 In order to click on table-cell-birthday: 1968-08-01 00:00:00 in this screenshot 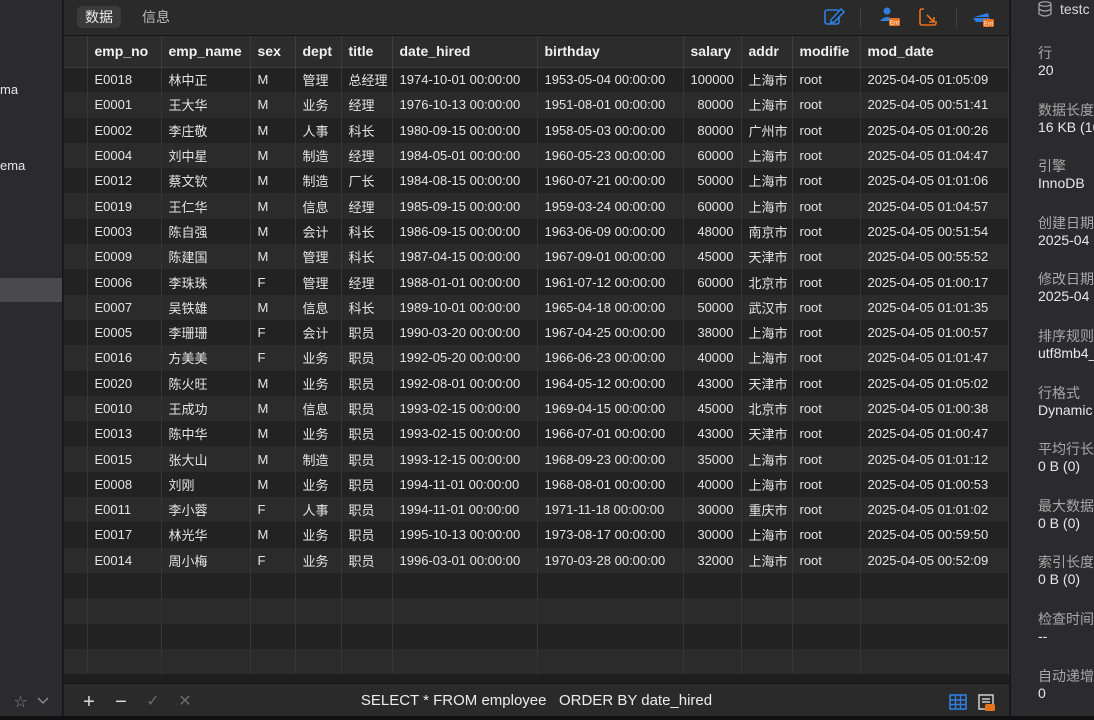, I will do `click(610, 484)`.